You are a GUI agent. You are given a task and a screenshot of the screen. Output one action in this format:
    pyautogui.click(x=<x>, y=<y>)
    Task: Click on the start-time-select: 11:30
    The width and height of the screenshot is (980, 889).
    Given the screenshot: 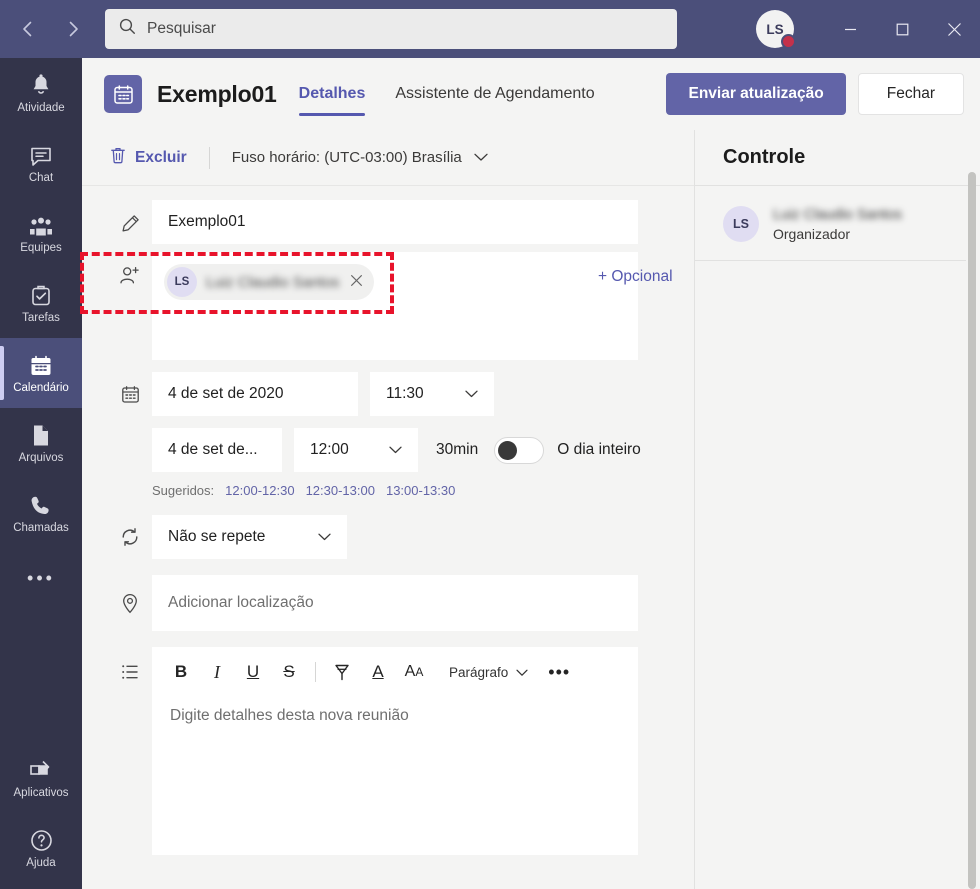 What is the action you would take?
    pyautogui.click(x=432, y=394)
    